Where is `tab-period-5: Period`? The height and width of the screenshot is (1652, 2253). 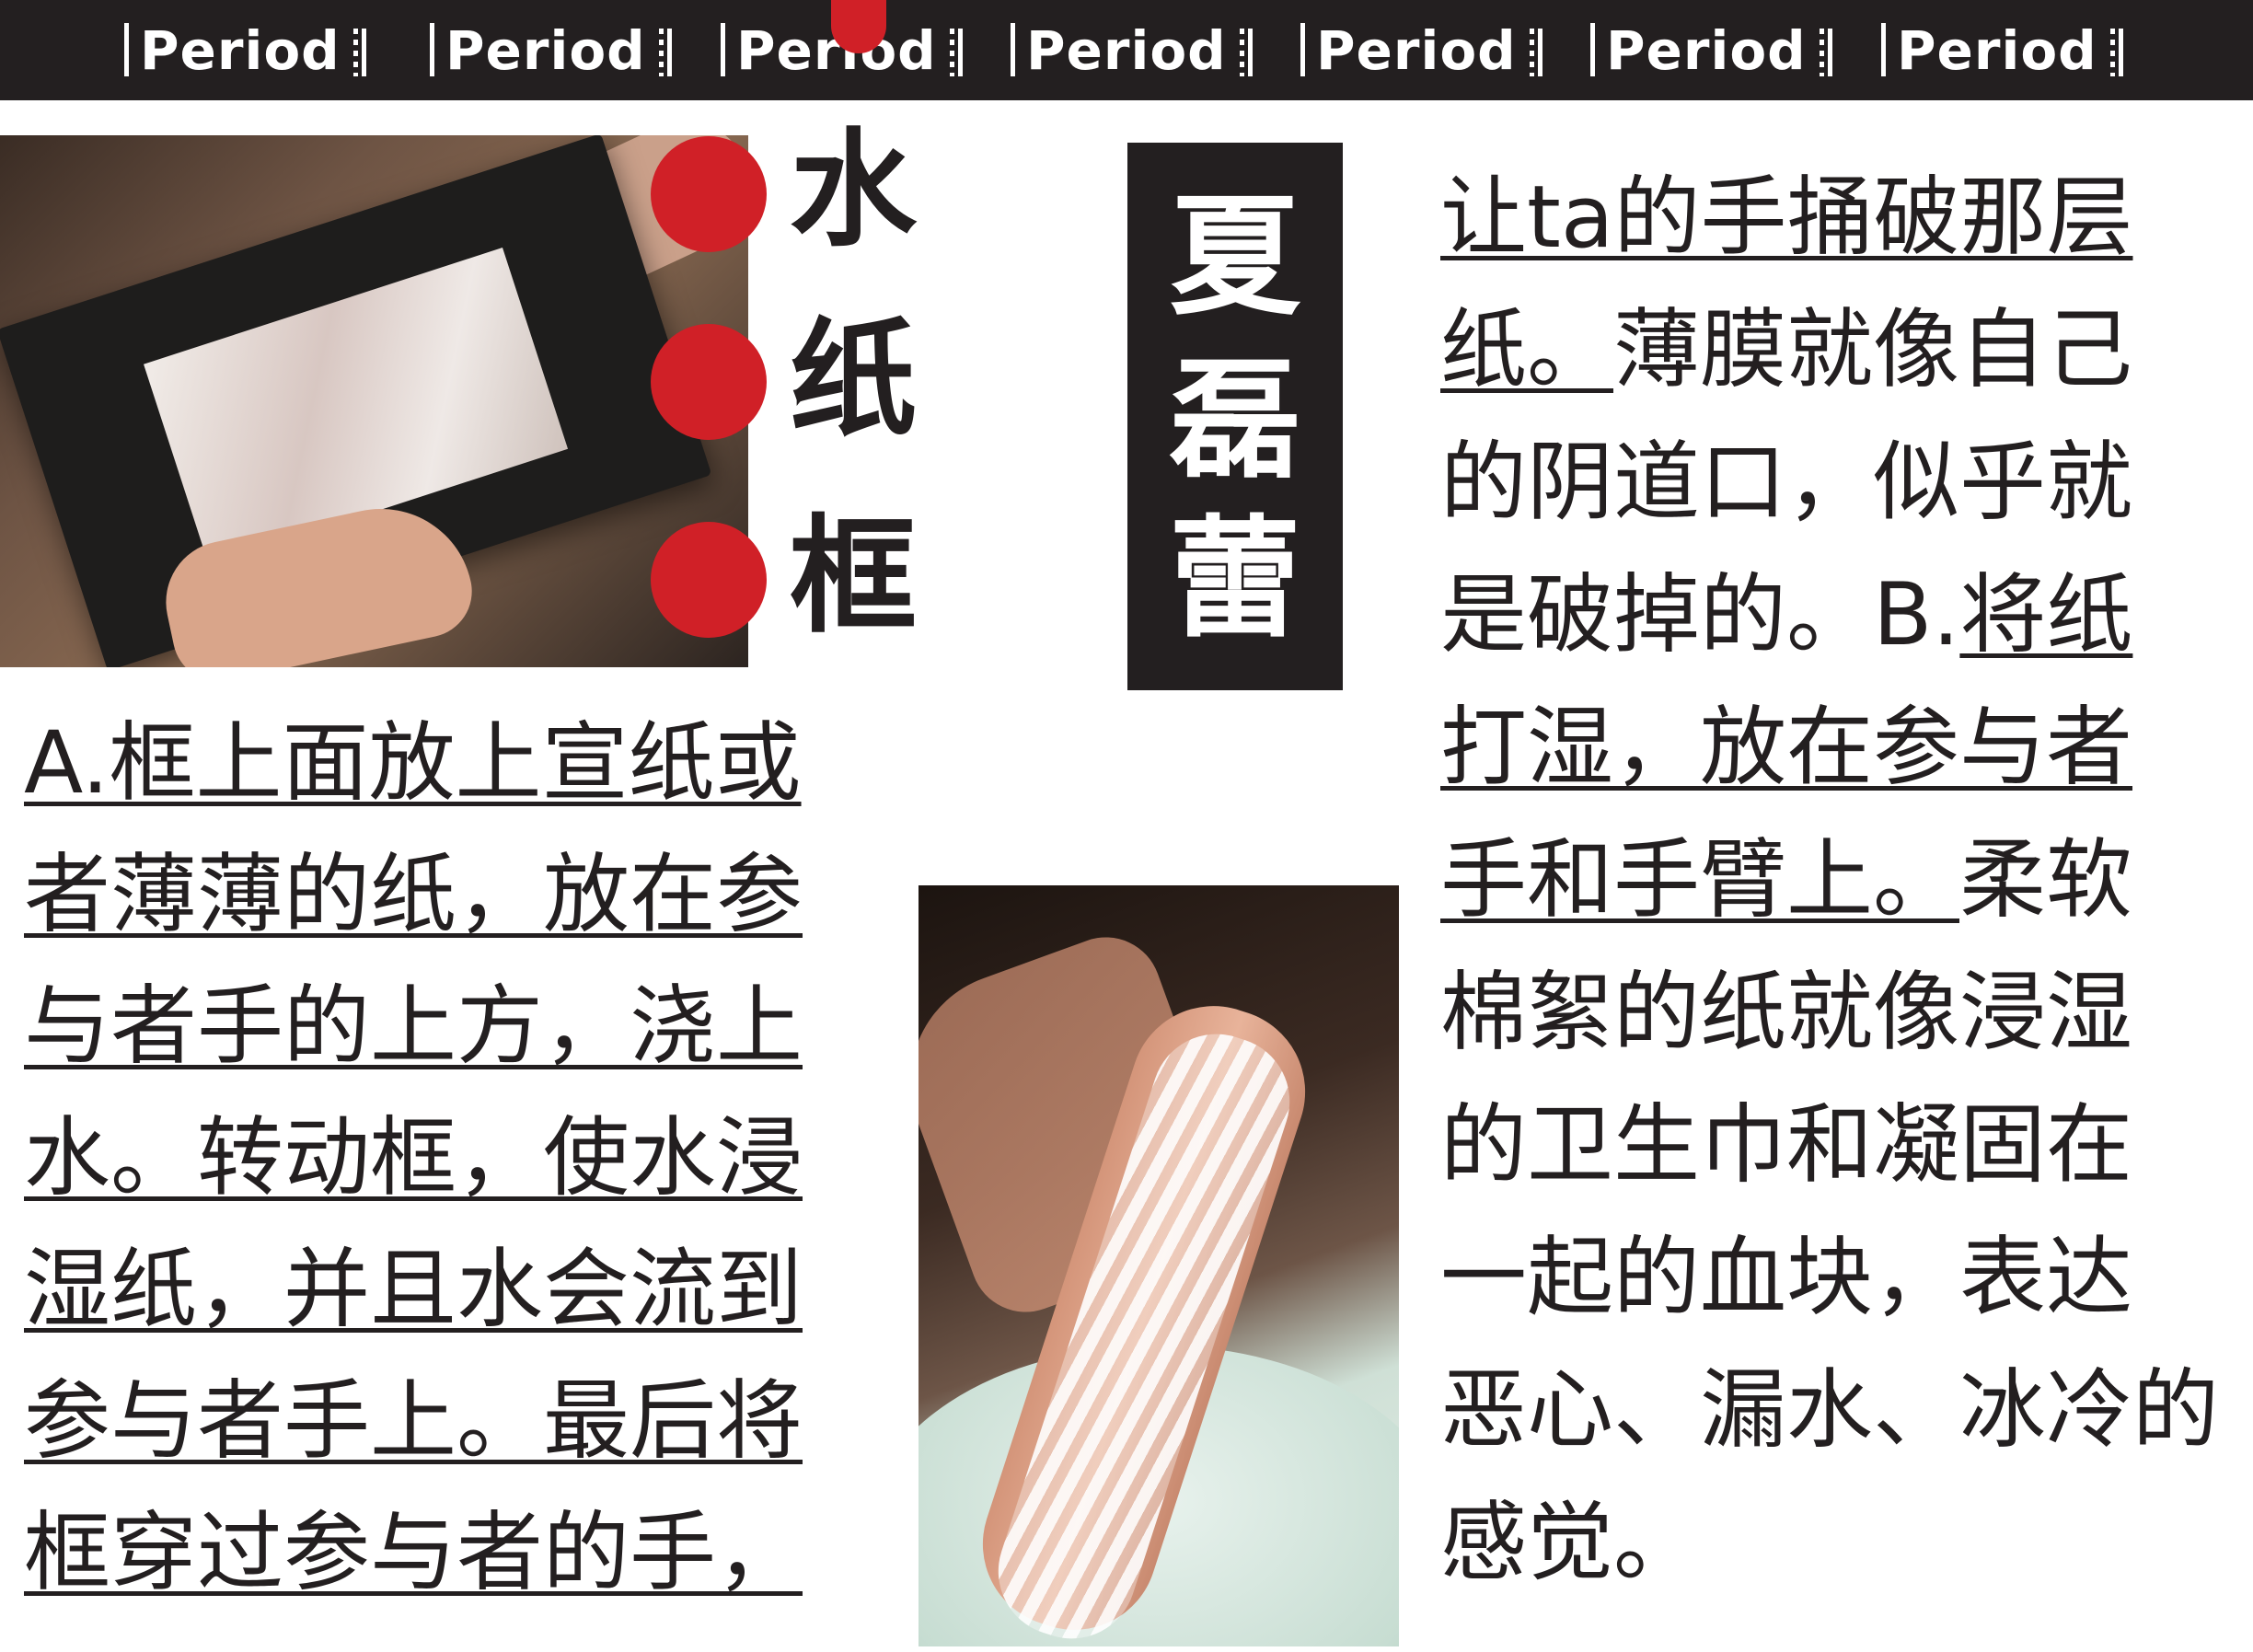 tab-period-5: Period is located at coordinates (1421, 50).